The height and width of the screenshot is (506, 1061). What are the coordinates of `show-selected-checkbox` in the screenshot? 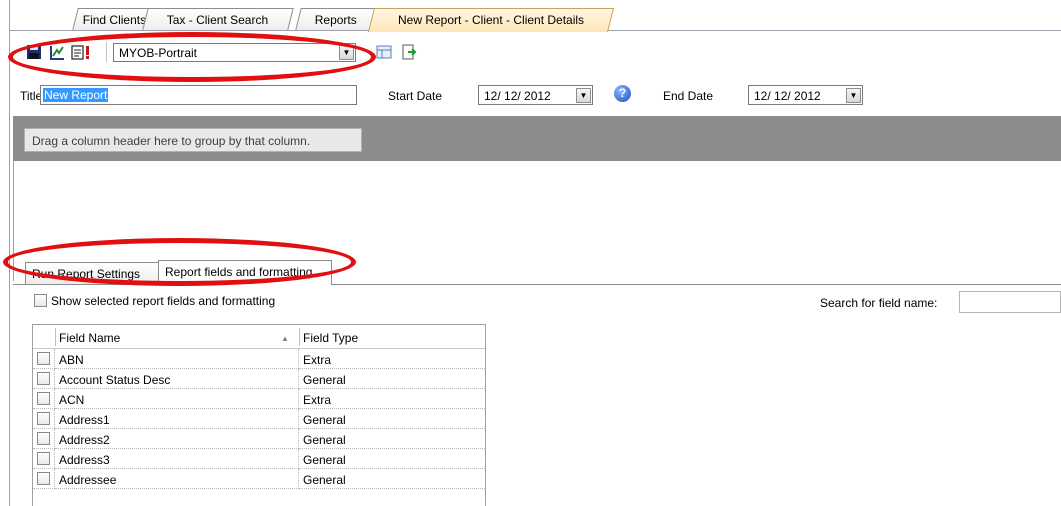 It's located at (40, 300).